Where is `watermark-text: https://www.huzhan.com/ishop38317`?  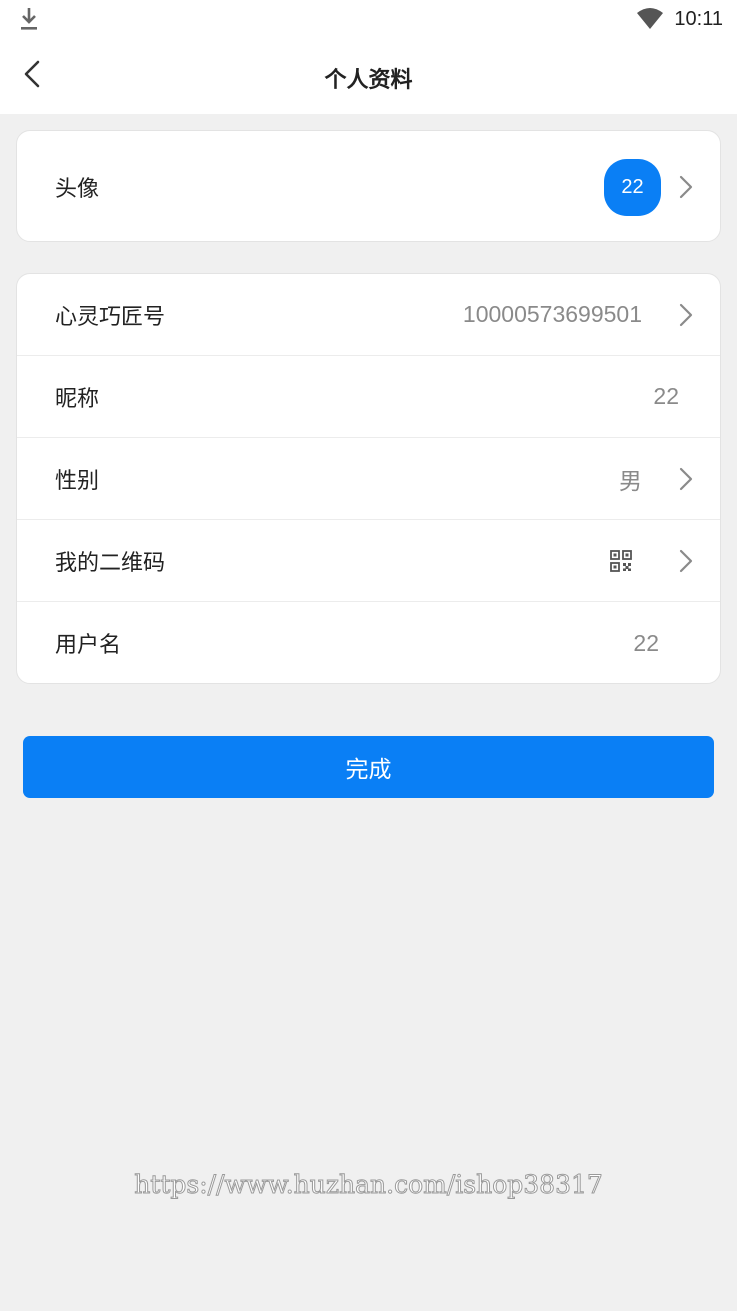 watermark-text: https://www.huzhan.com/ishop38317 is located at coordinates (369, 1185).